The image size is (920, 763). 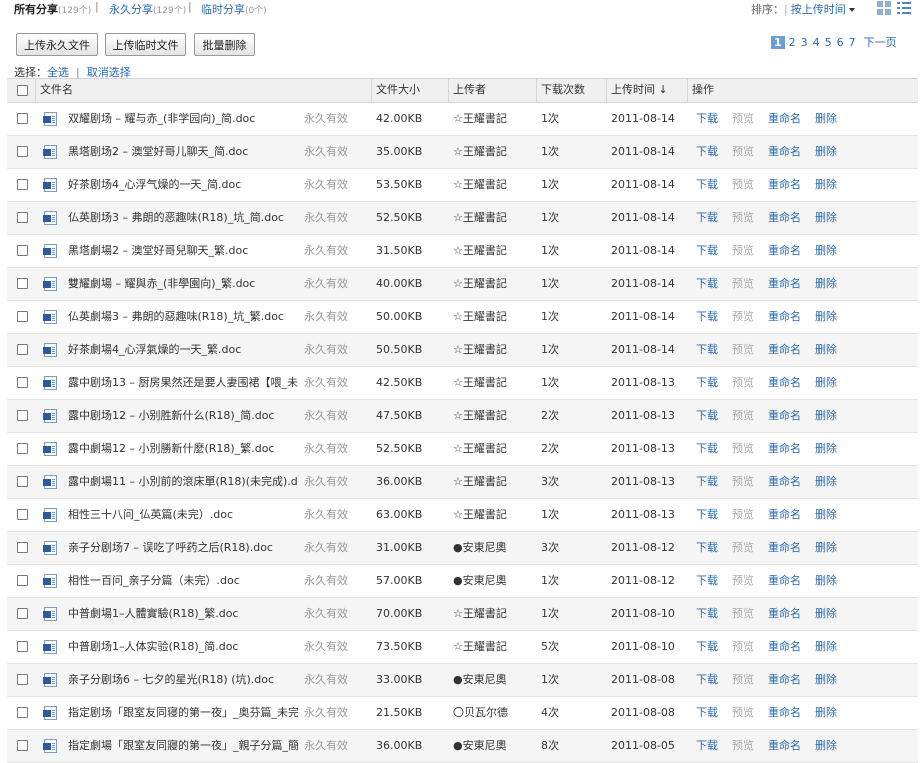 I want to click on file-name: 黑塔剧场2 – 澳堂好哥儿聊天_简.doc, so click(x=183, y=152).